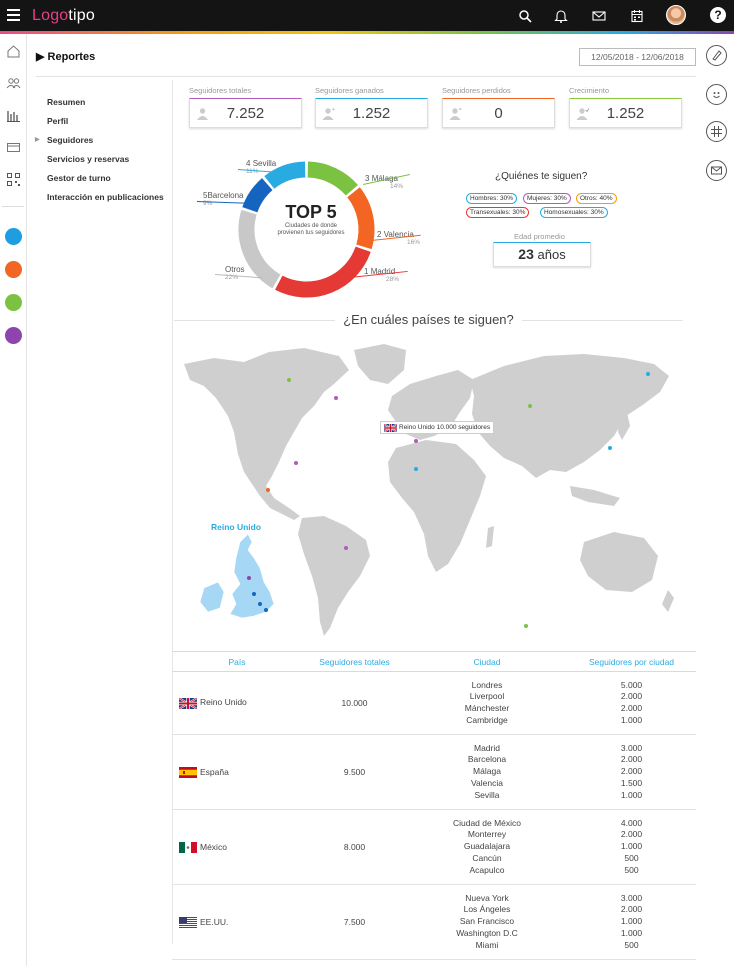  Describe the element at coordinates (637, 16) in the screenshot. I see `calendar-icon` at that location.